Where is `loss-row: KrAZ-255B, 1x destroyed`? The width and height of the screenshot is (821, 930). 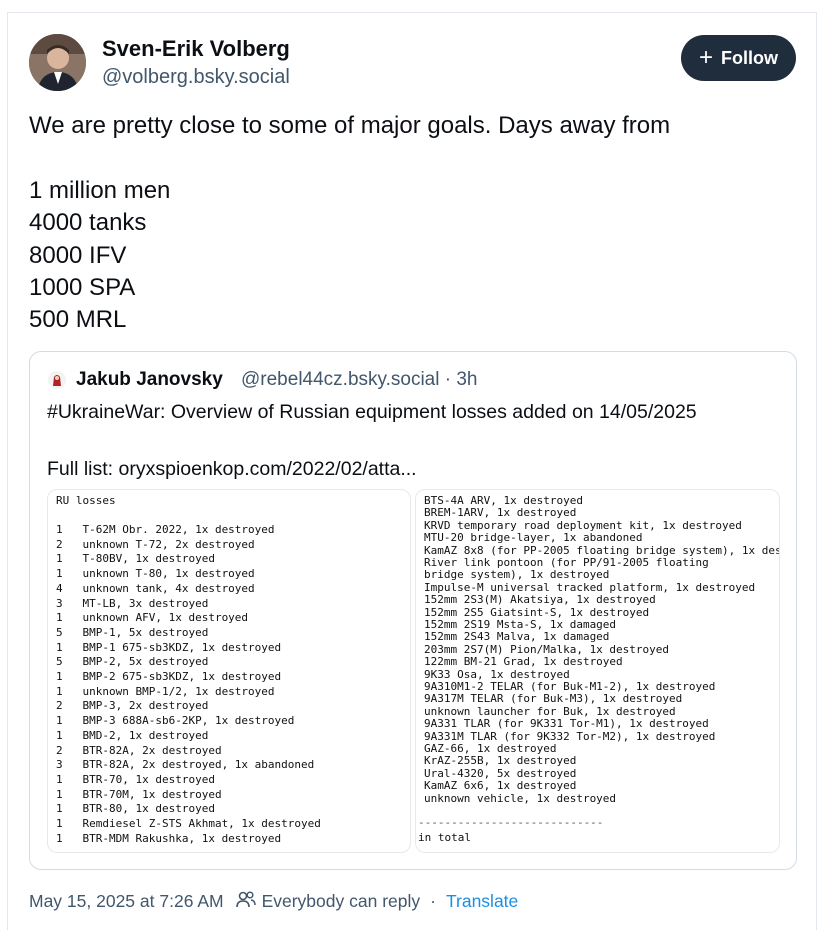 loss-row: KrAZ-255B, 1x destroyed is located at coordinates (500, 761).